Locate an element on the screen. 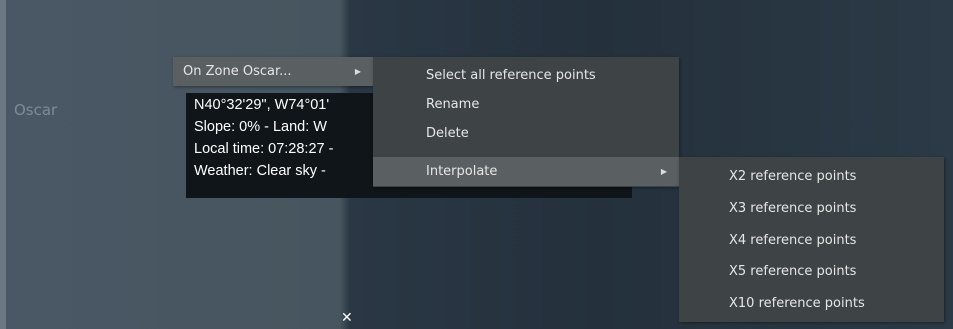 This screenshot has width=953, height=329. menu-item-label: X5 reference points is located at coordinates (793, 271).